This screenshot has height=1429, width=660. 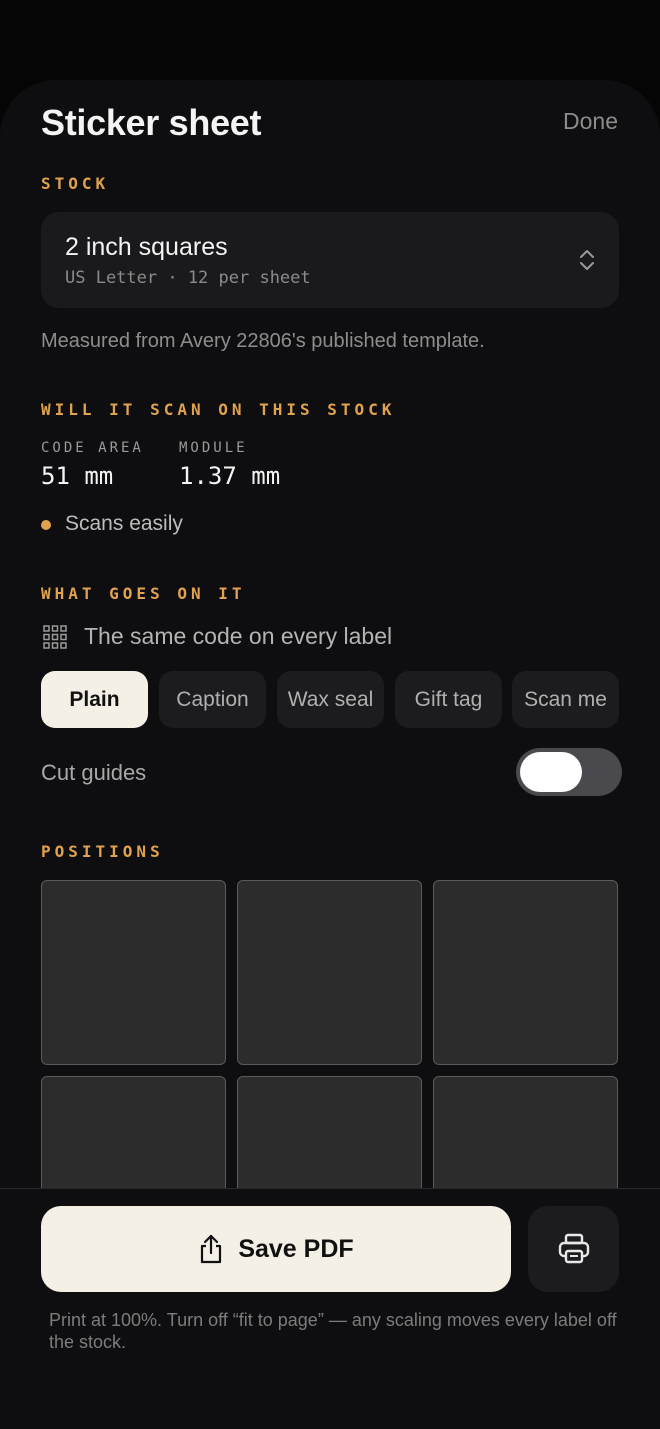 I want to click on done-button: Done, so click(x=590, y=121).